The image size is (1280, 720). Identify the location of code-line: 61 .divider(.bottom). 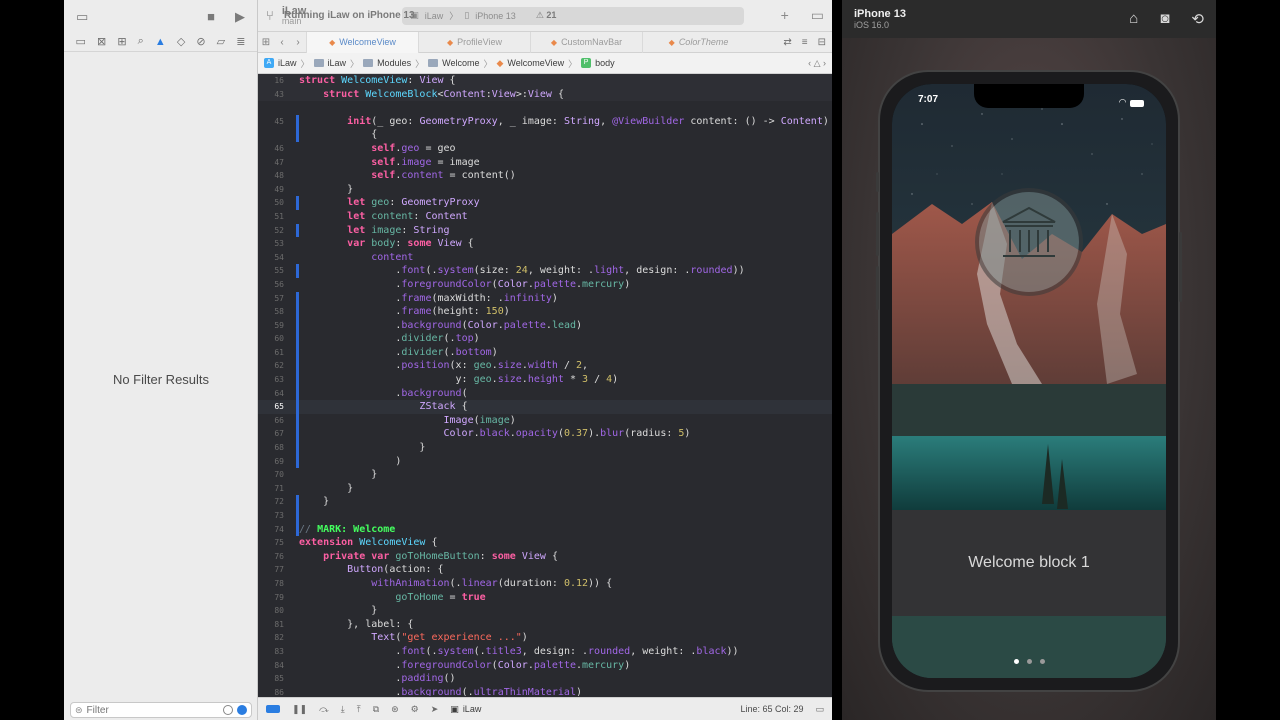
(545, 352).